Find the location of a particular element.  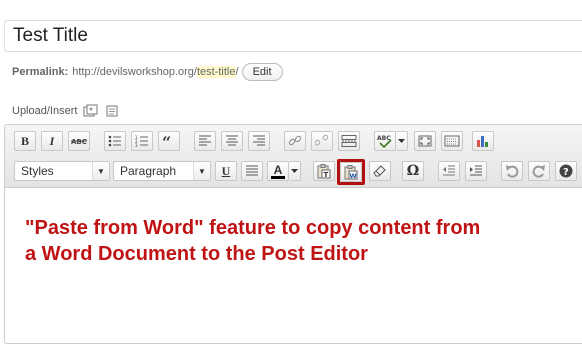

blockquote-button: “ is located at coordinates (169, 141).